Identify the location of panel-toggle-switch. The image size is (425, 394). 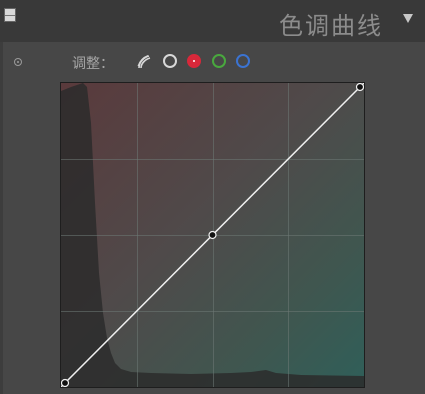
(10, 15).